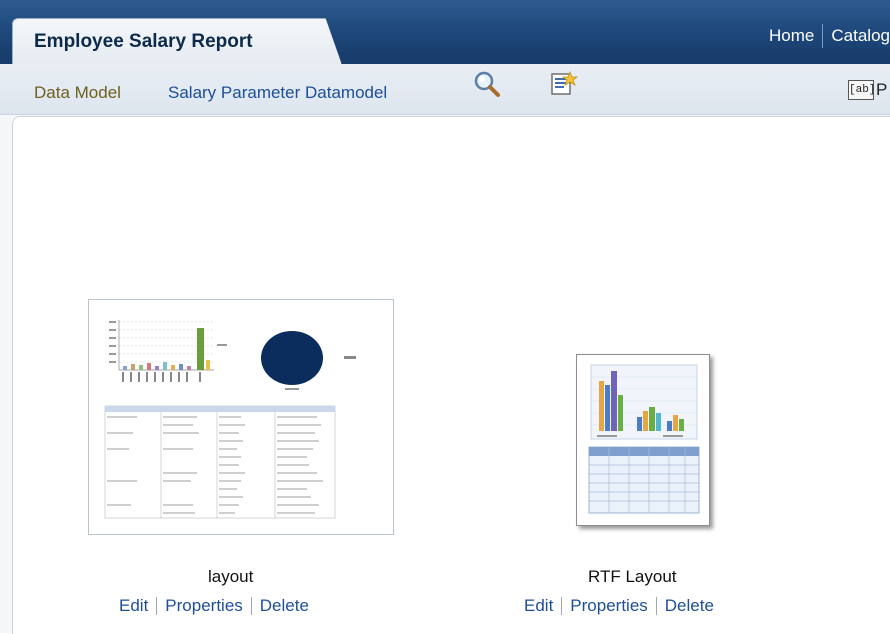  Describe the element at coordinates (231, 576) in the screenshot. I see `layout-name: layout` at that location.